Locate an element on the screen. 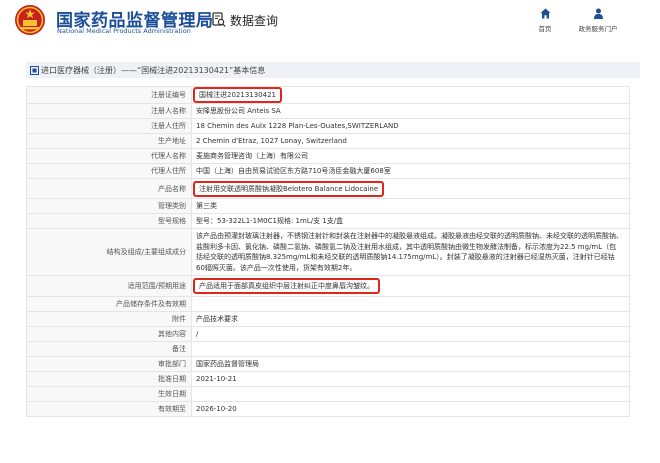 This screenshot has width=660, height=463. field-label-registrant-name: 注册人名称 is located at coordinates (109, 111).